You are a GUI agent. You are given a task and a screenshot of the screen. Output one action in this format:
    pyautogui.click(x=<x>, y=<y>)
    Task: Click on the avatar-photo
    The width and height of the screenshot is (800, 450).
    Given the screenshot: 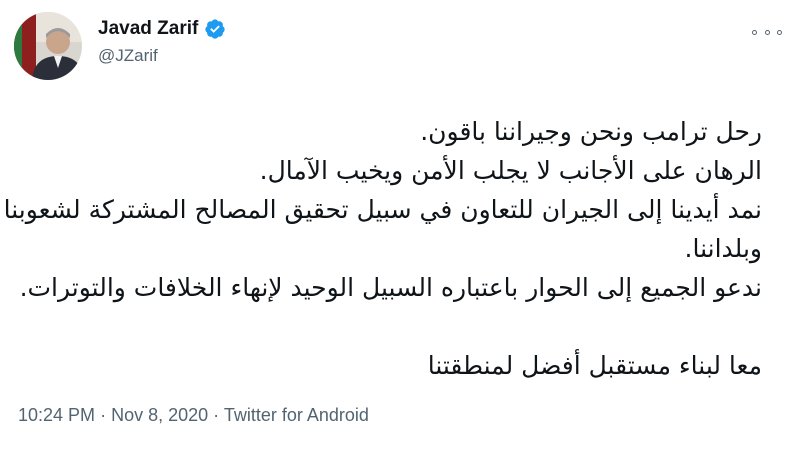 What is the action you would take?
    pyautogui.click(x=48, y=46)
    